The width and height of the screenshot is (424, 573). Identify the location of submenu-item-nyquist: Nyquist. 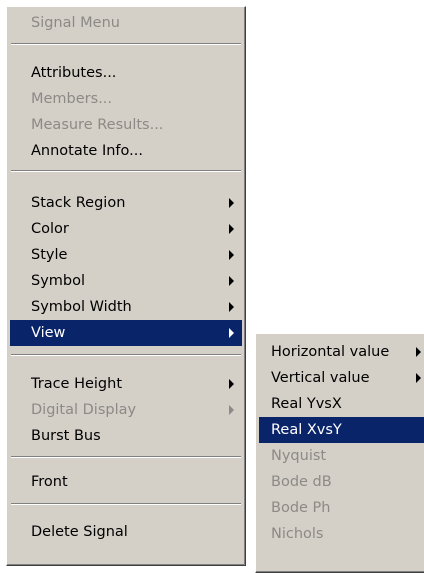
(341, 456).